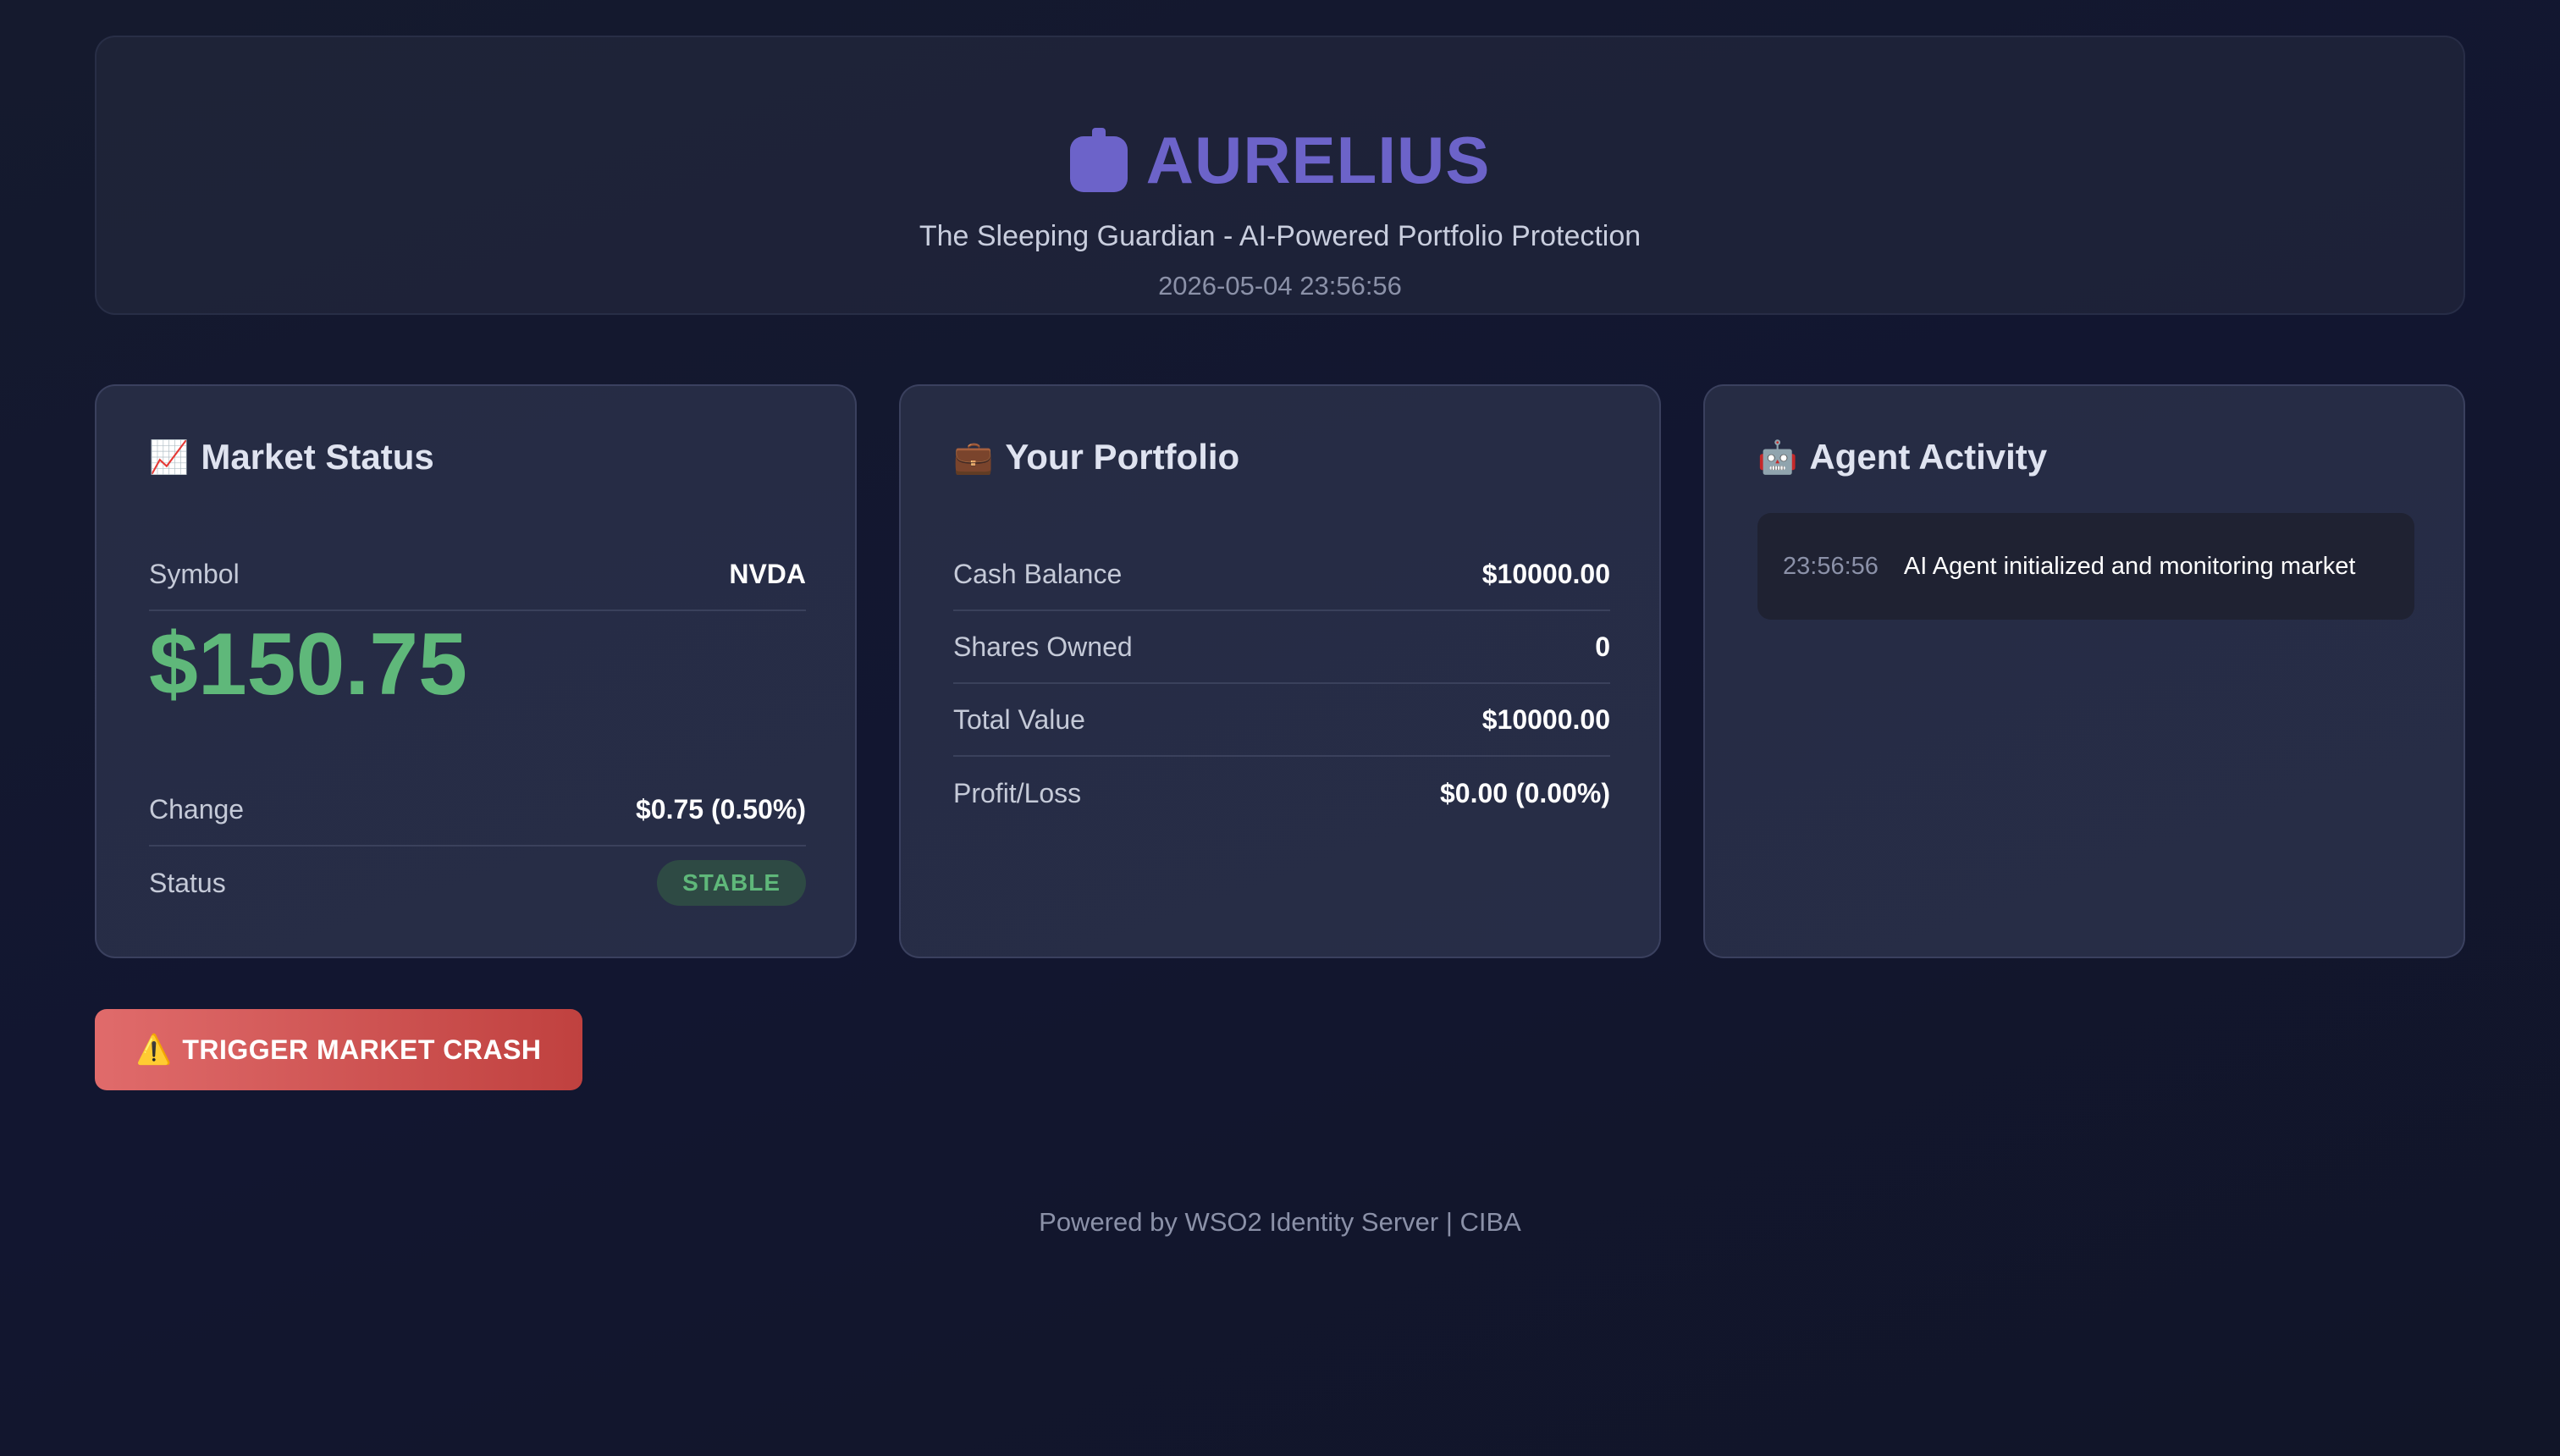 This screenshot has height=1456, width=2560. What do you see at coordinates (1831, 566) in the screenshot?
I see `activity-time: 23:56:56` at bounding box center [1831, 566].